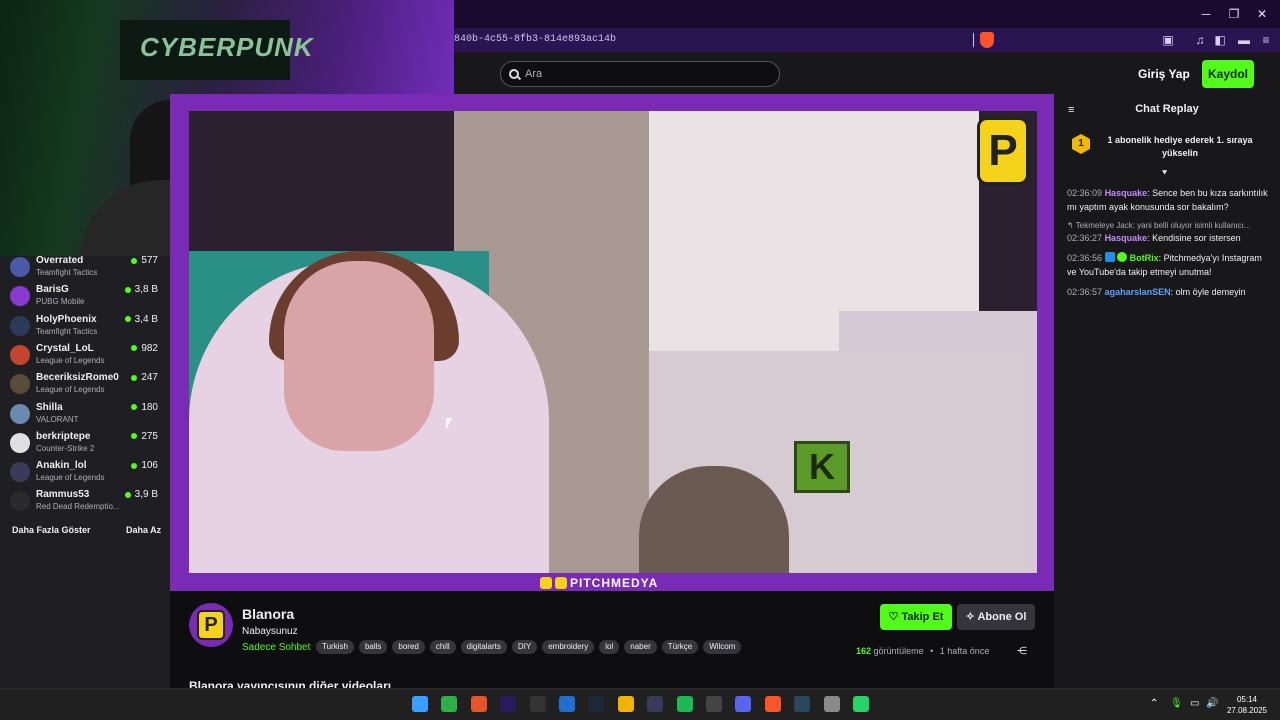 The image size is (1280, 720). What do you see at coordinates (143, 530) in the screenshot?
I see `show-less-button: Daha Az` at bounding box center [143, 530].